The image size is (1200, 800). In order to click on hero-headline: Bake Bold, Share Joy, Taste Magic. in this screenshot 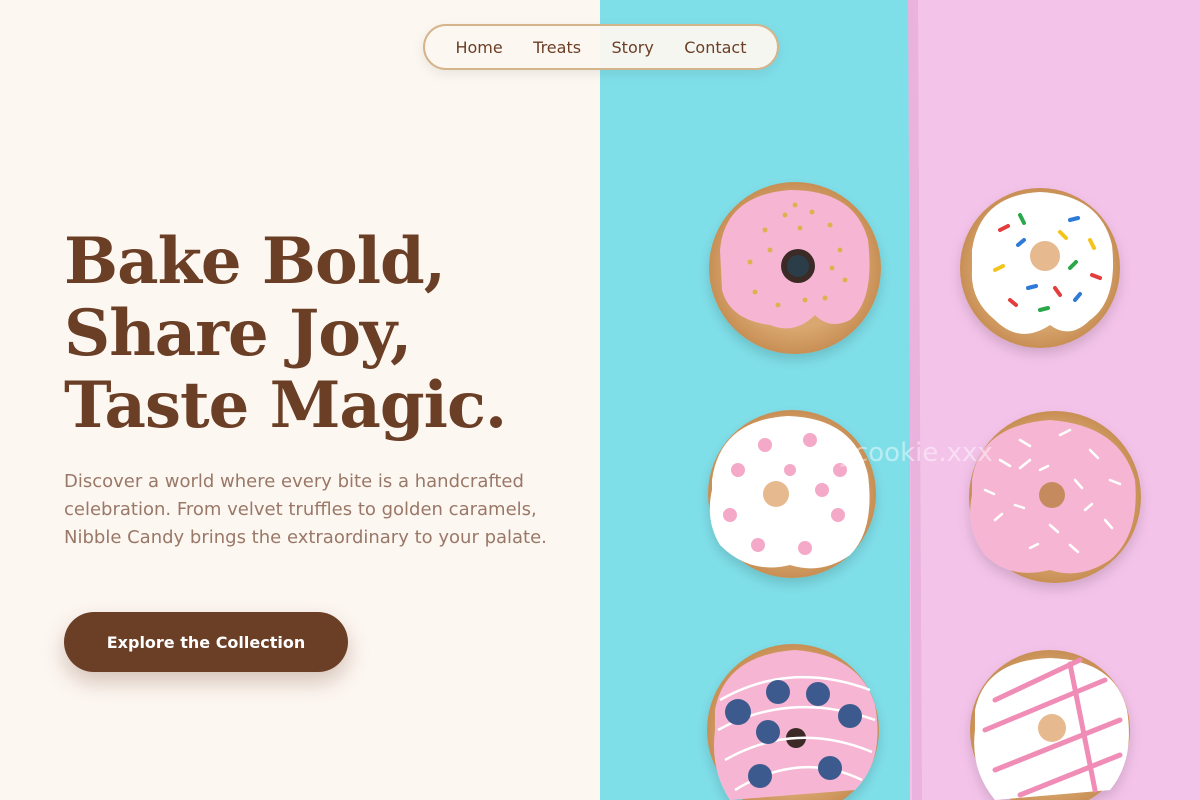, I will do `click(285, 333)`.